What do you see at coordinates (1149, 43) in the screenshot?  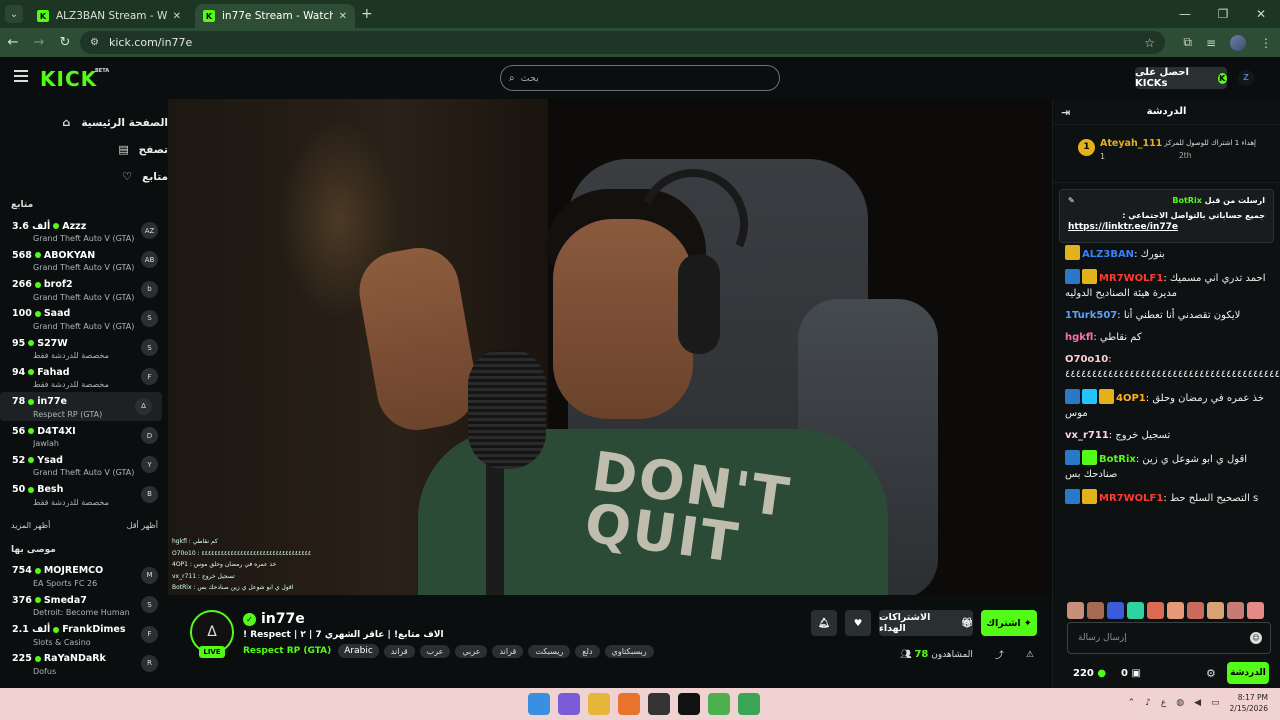 I see `bookmark-star-icon: ☆` at bounding box center [1149, 43].